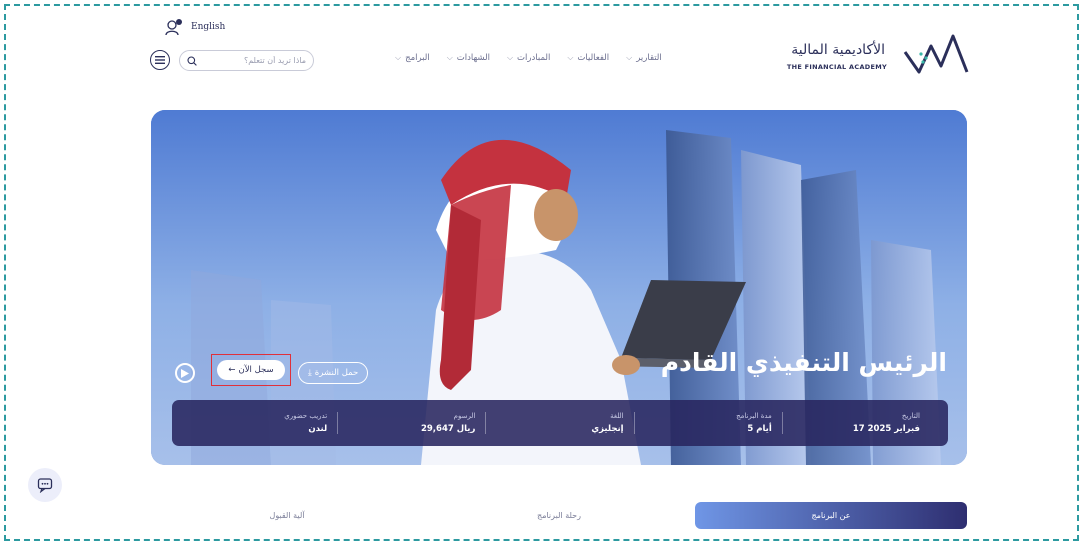 Image resolution: width=1083 pixels, height=545 pixels. What do you see at coordinates (287, 515) in the screenshot?
I see `tab-admission-process: آلية القبول` at bounding box center [287, 515].